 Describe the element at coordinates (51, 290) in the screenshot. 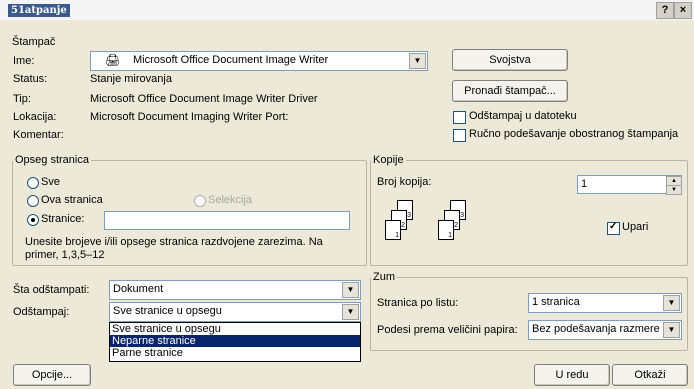

I see `print-what-label: Šta odštampati:` at that location.